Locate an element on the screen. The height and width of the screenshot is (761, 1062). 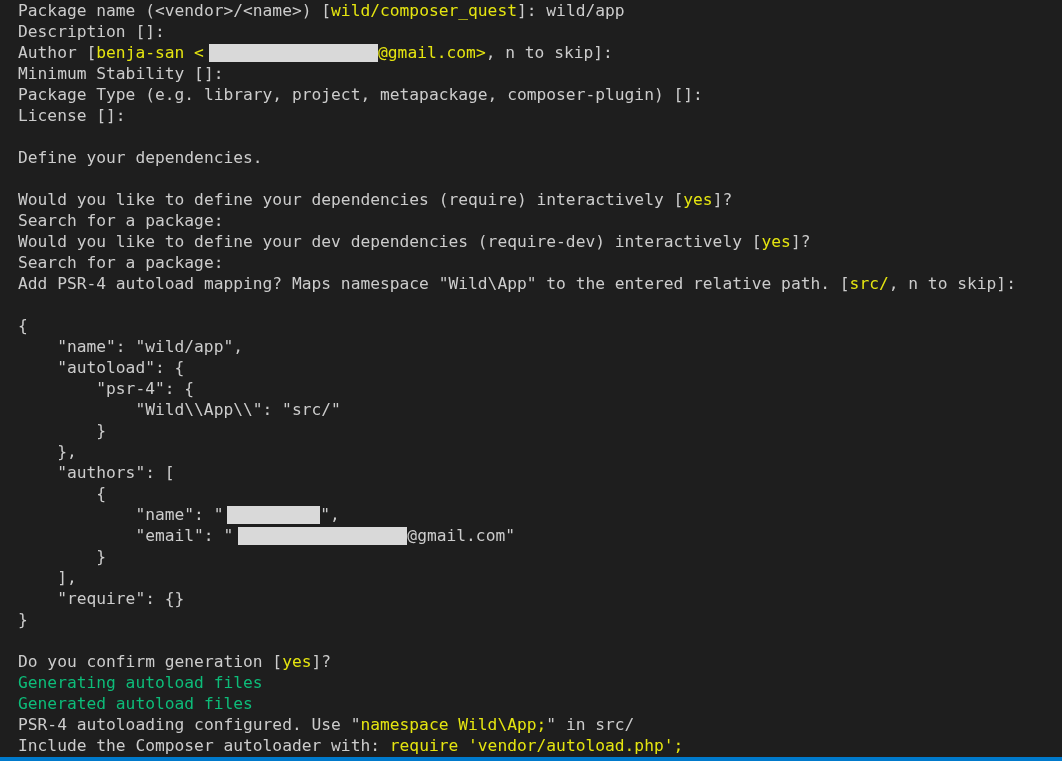
terminal-line: Generating autoload files is located at coordinates (140, 682).